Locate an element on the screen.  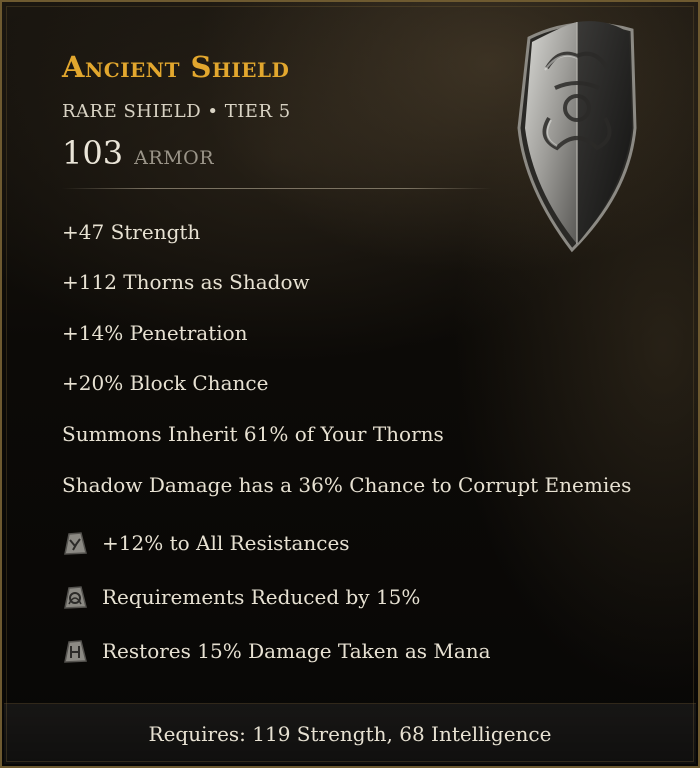
rune-affix: +12% to All Resistances is located at coordinates (205, 543).